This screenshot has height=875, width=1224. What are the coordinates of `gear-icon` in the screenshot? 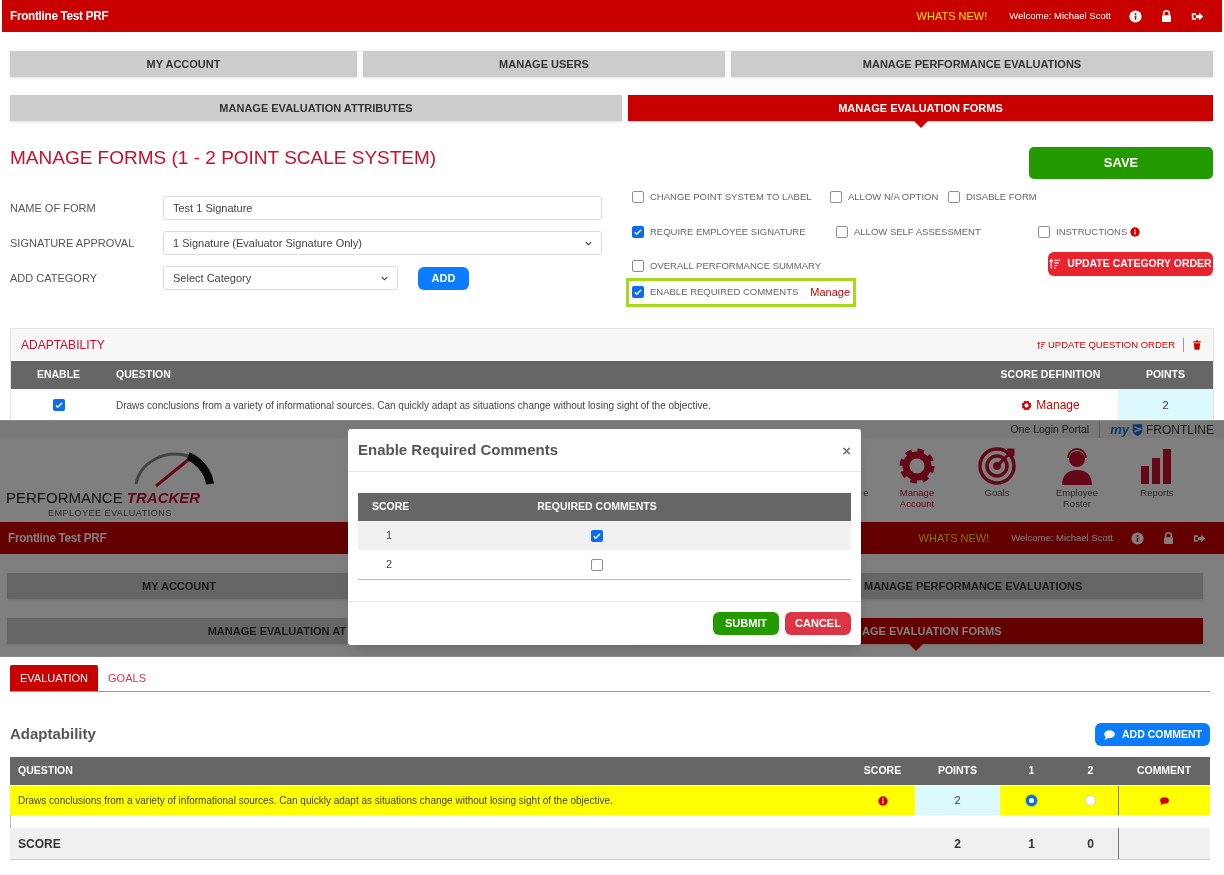 It's located at (1027, 405).